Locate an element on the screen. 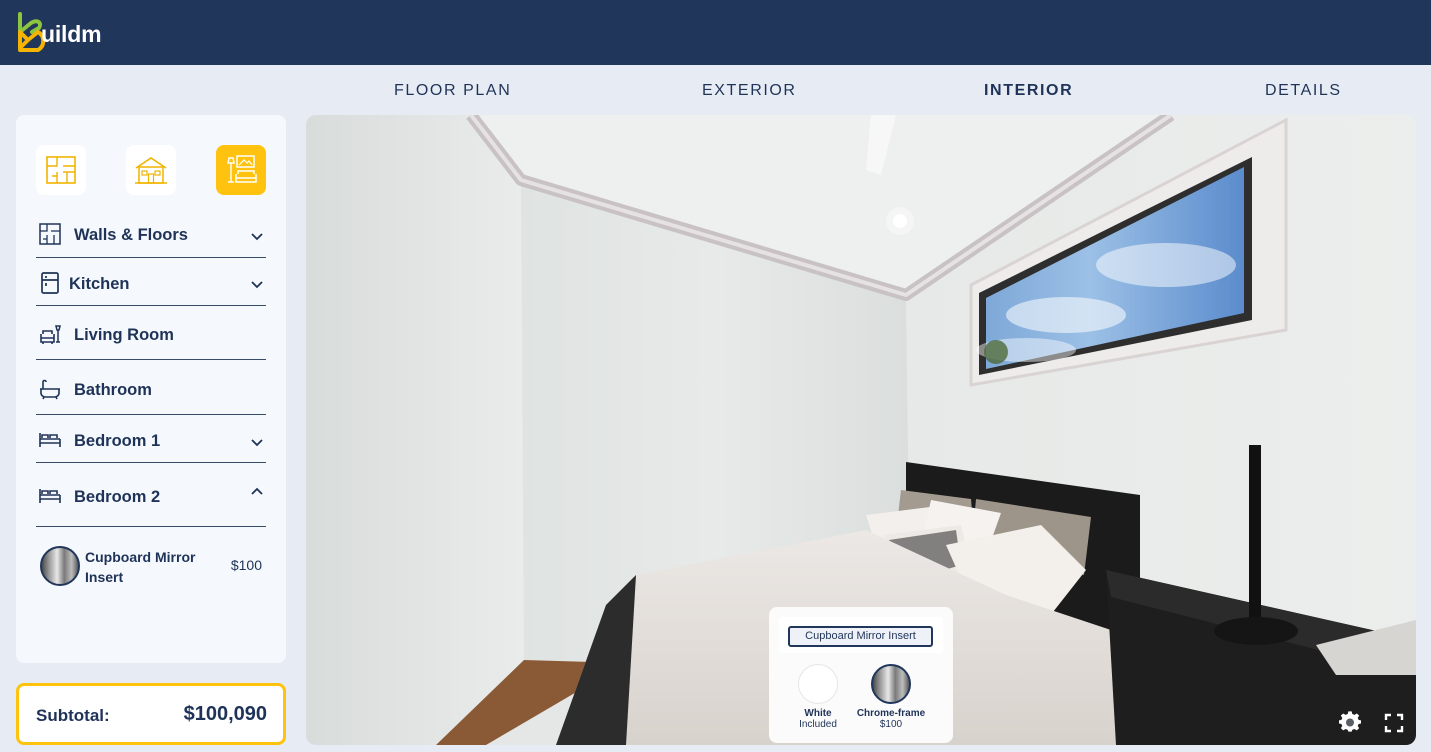 The height and width of the screenshot is (752, 1431). fullscreen-icon is located at coordinates (1394, 723).